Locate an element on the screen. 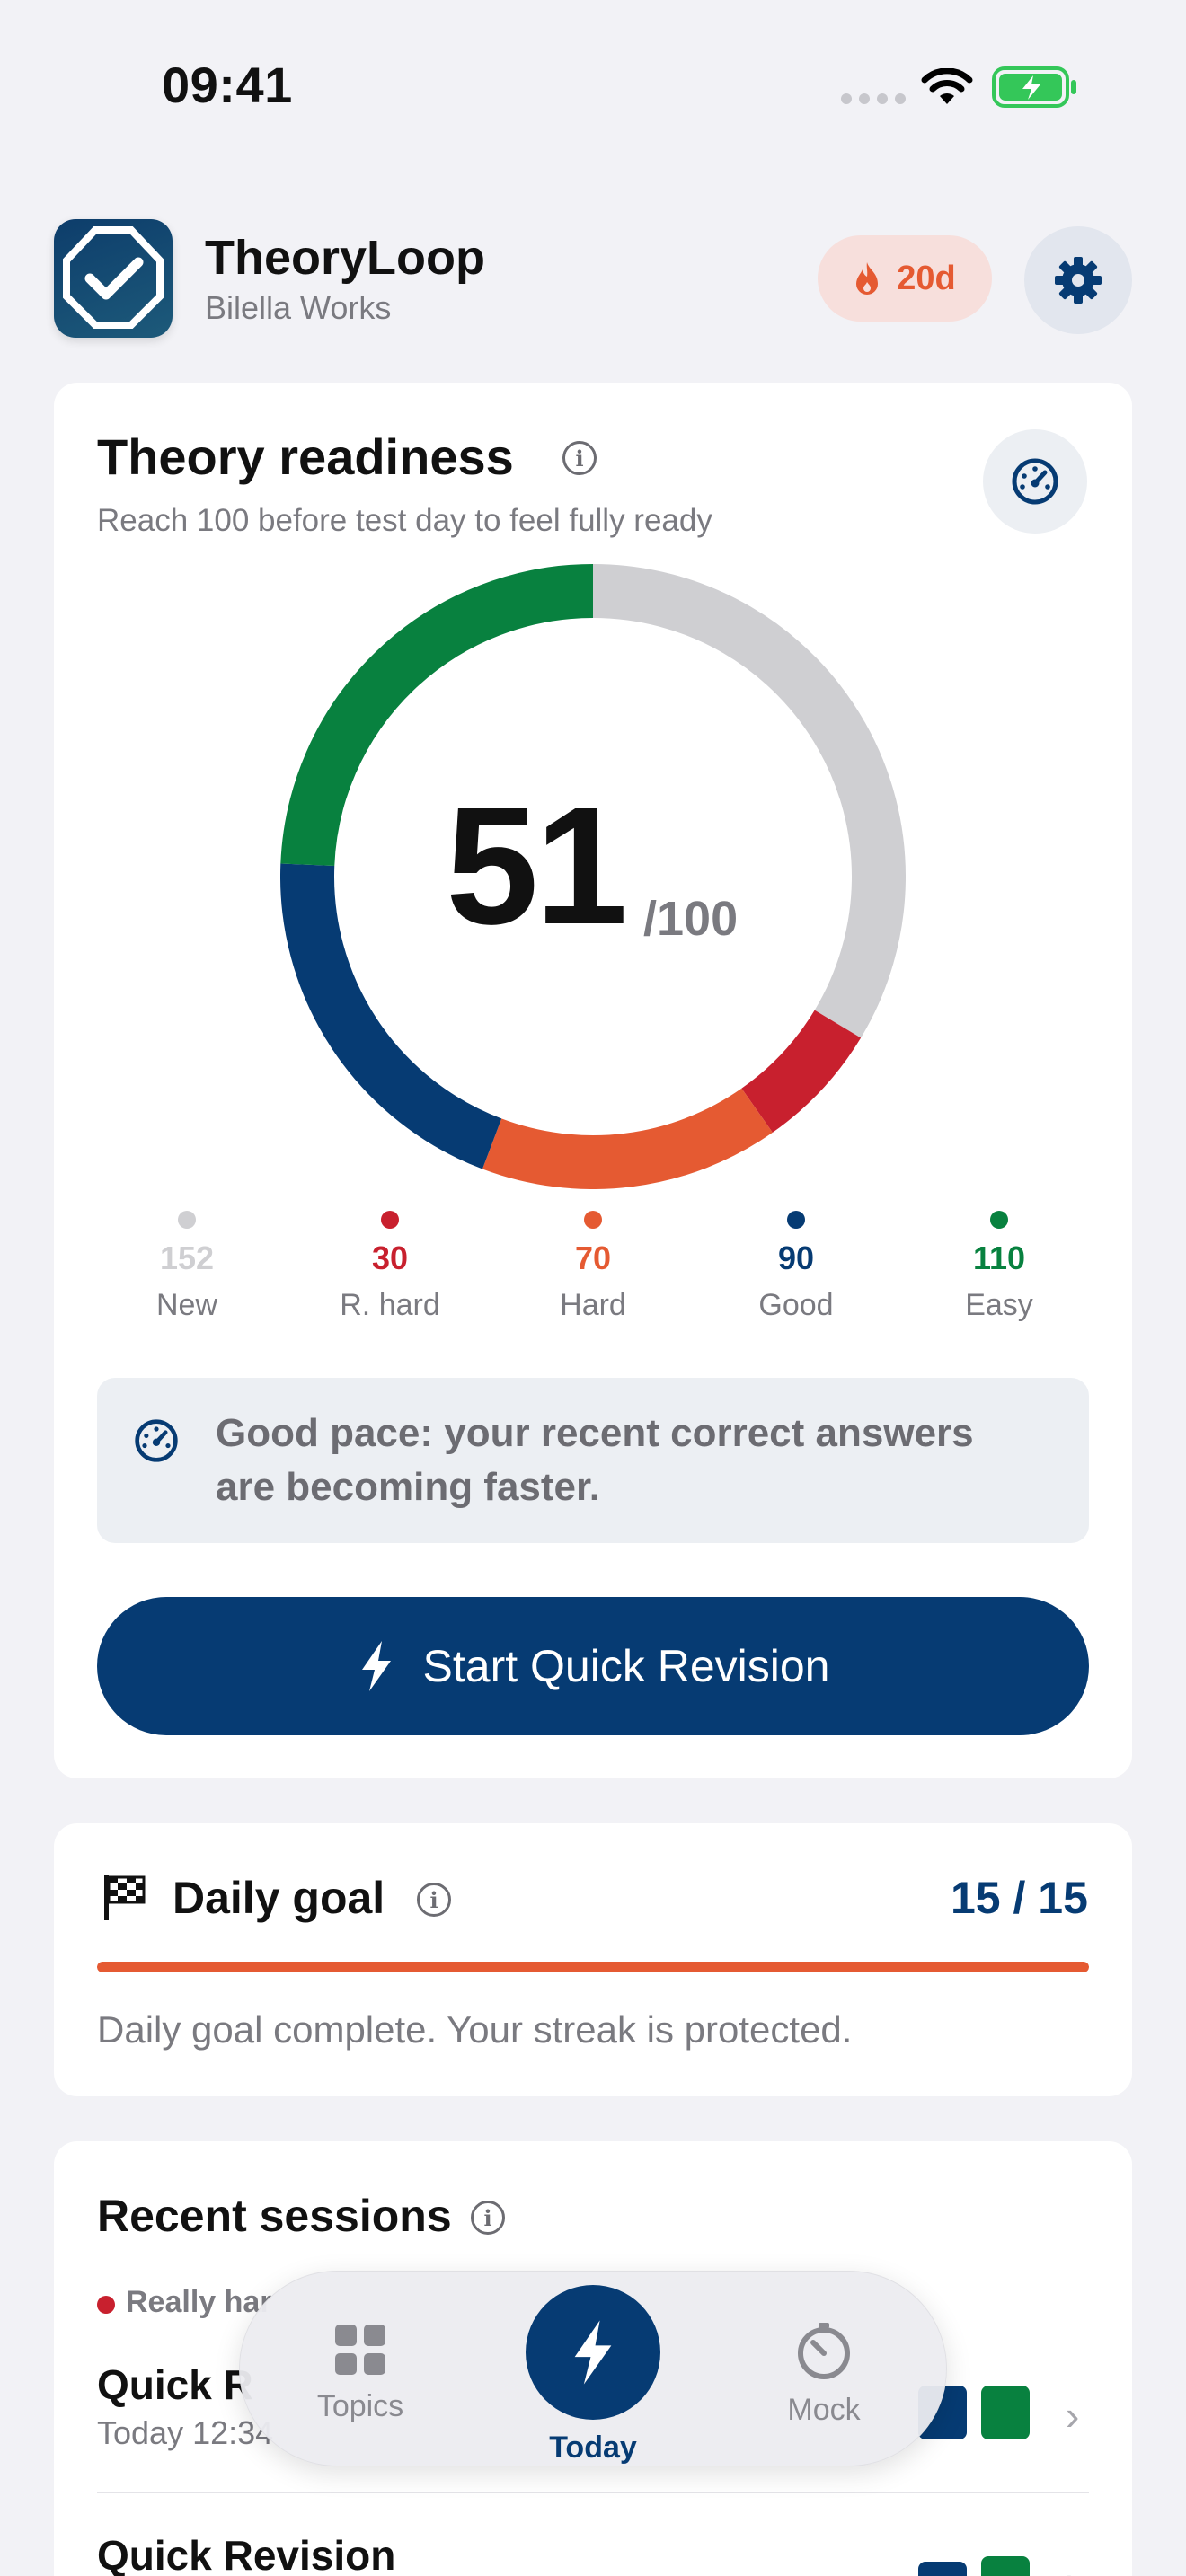 The width and height of the screenshot is (1186, 2576). start-quick-revision-label: Start Quick Revision is located at coordinates (626, 1666).